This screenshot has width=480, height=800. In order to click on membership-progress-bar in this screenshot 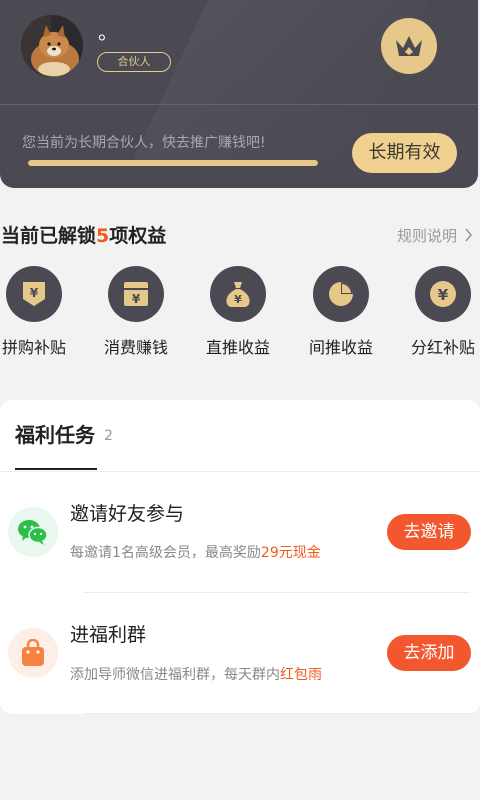, I will do `click(173, 163)`.